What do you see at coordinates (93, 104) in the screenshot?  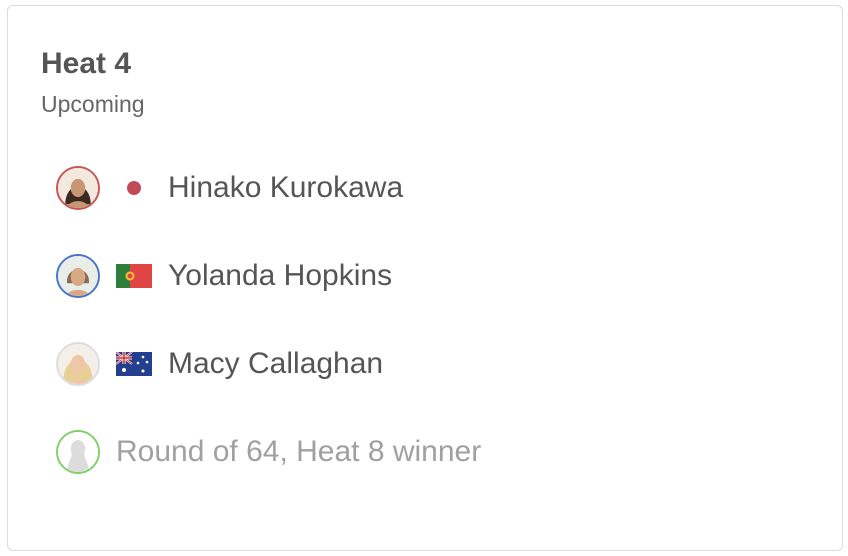 I see `heat-status: Upcoming` at bounding box center [93, 104].